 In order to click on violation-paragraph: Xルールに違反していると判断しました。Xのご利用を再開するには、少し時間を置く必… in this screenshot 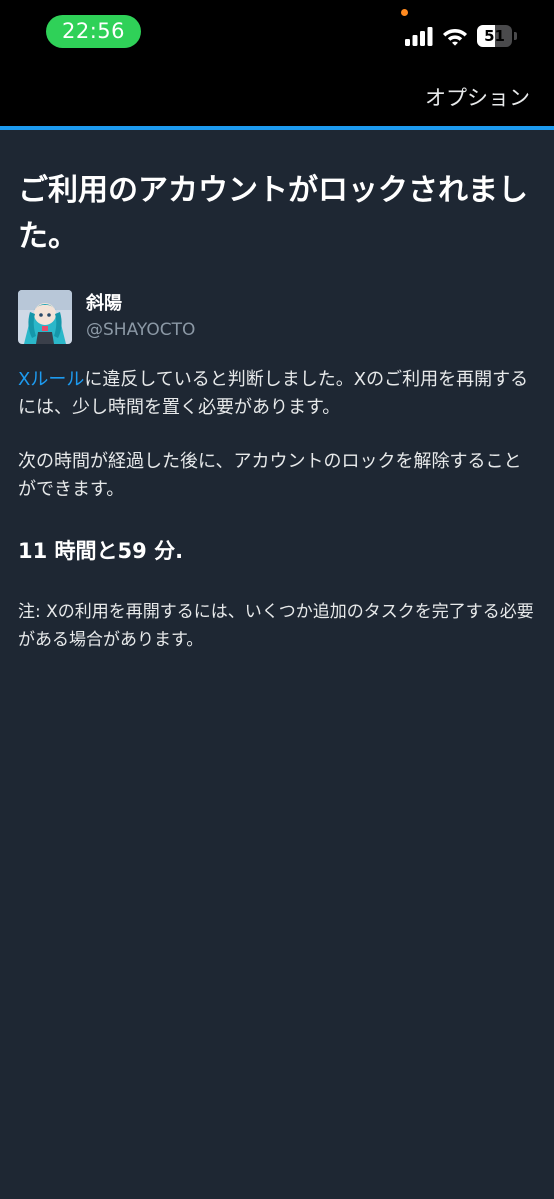, I will do `click(277, 394)`.